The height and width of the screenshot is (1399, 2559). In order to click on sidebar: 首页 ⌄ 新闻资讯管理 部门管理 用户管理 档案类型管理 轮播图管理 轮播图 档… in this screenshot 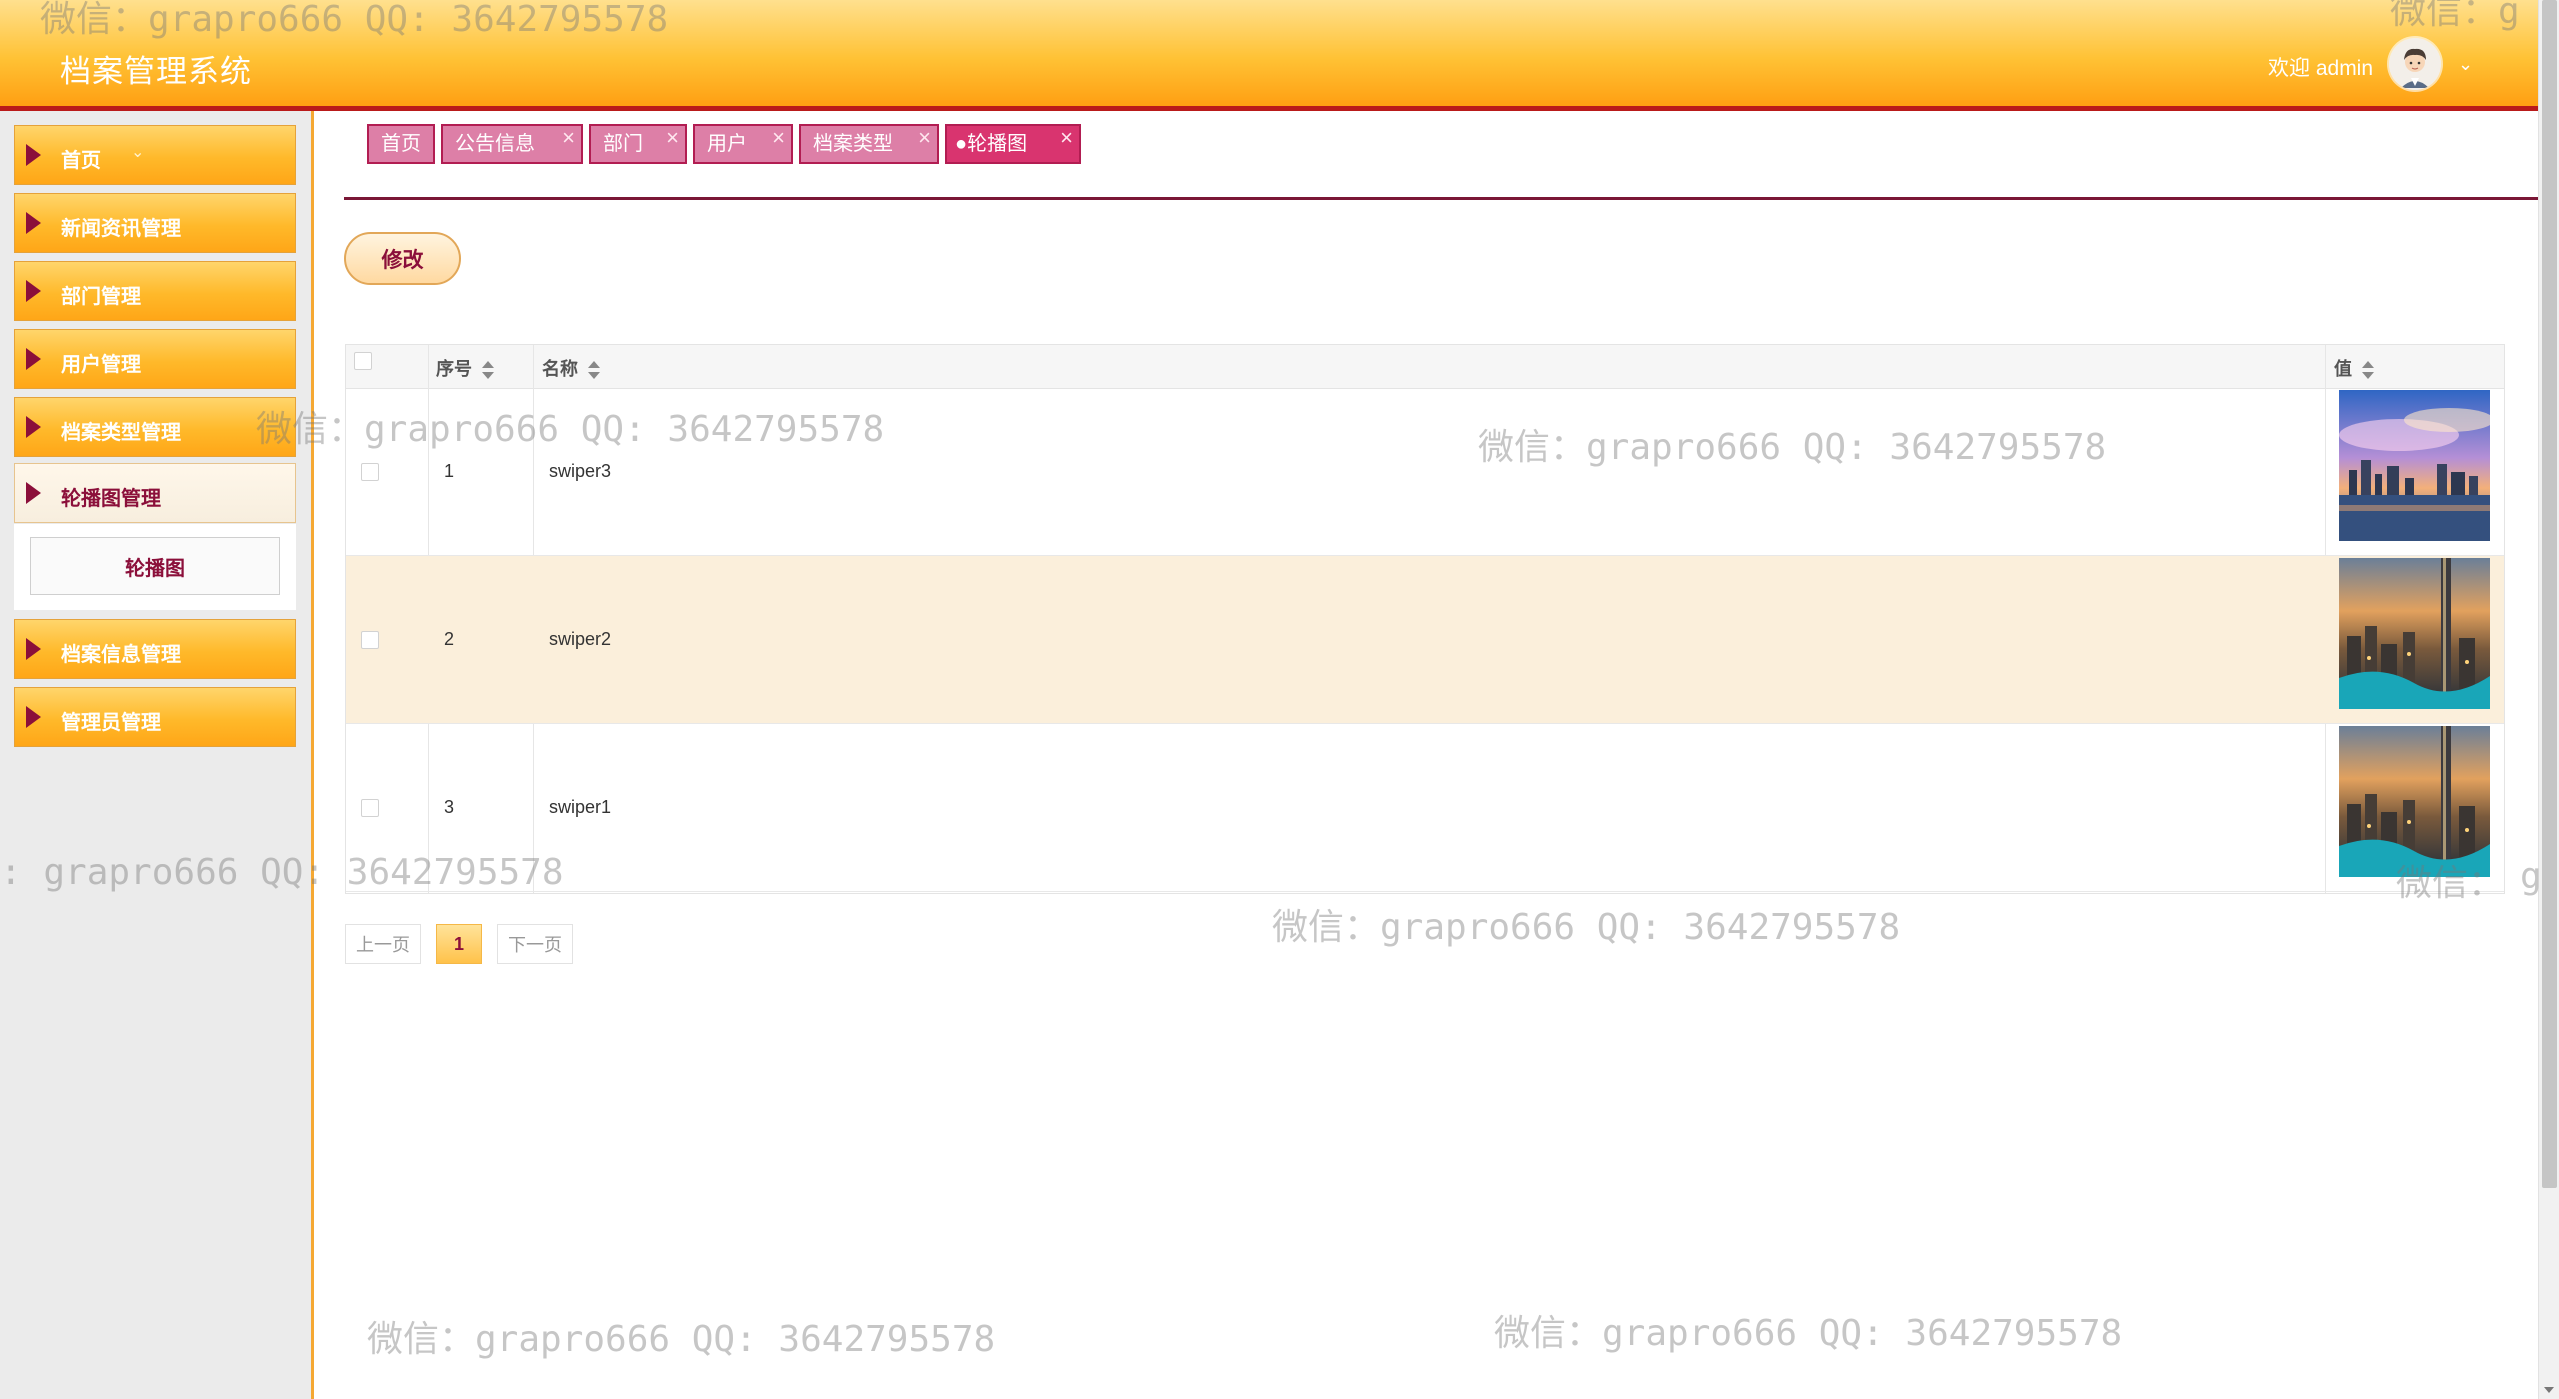, I will do `click(157, 755)`.